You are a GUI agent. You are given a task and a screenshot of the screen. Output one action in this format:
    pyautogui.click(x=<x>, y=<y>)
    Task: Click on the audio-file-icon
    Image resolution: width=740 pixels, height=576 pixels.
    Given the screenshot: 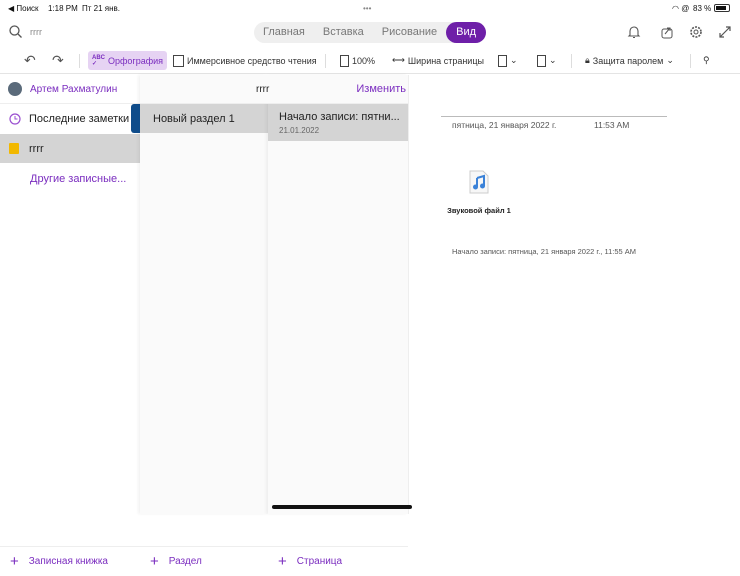 What is the action you would take?
    pyautogui.click(x=479, y=182)
    